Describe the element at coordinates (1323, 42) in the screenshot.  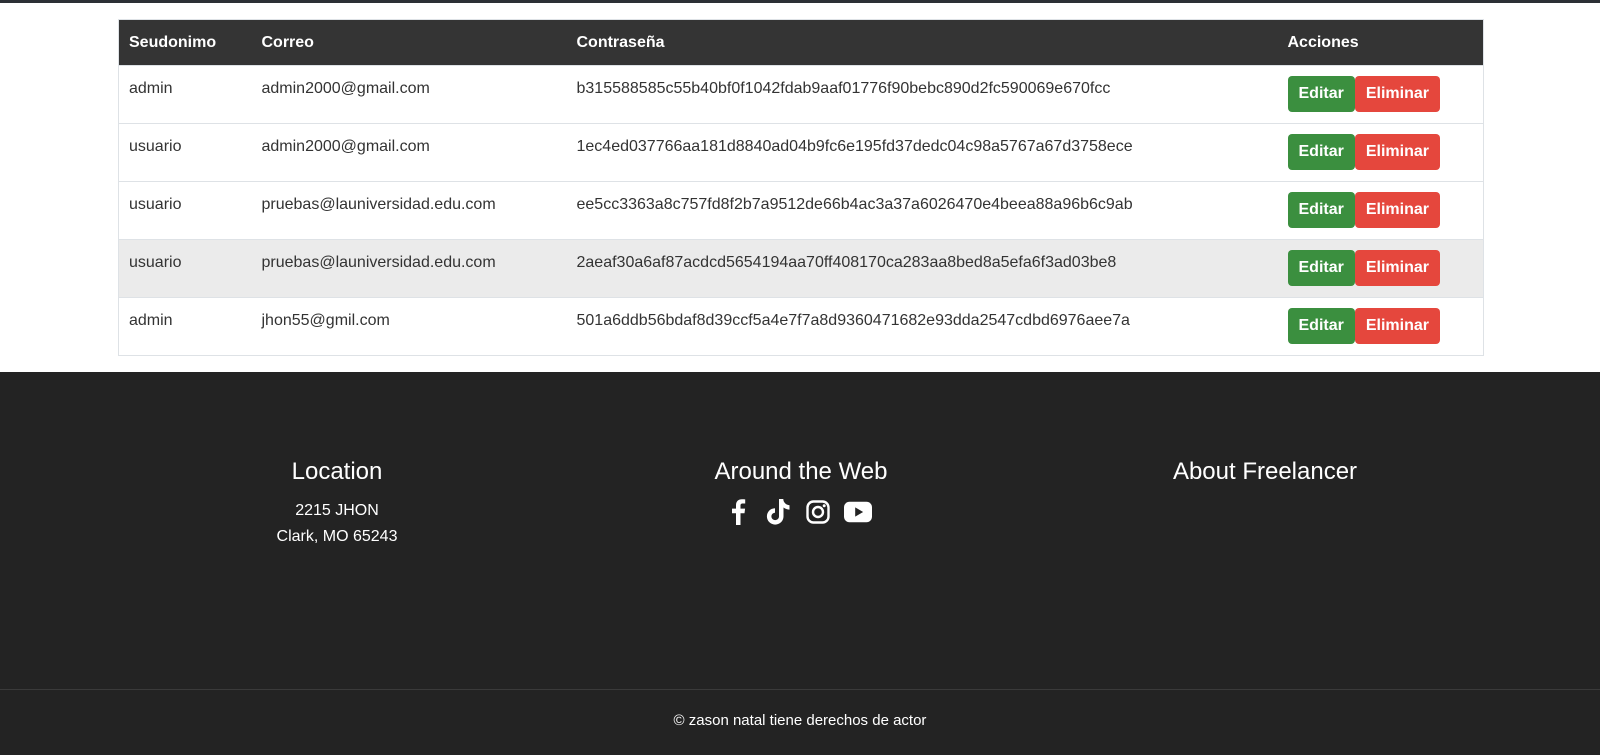
I see `header-acciones: Acciones` at that location.